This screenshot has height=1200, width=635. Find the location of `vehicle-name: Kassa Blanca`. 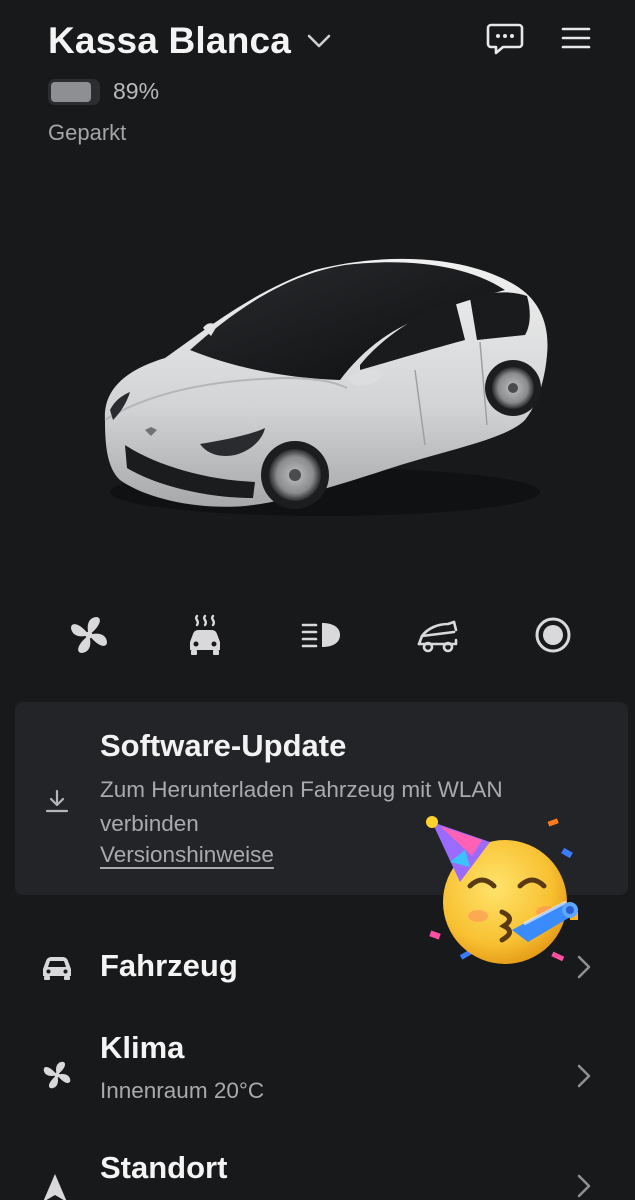

vehicle-name: Kassa Blanca is located at coordinates (170, 40).